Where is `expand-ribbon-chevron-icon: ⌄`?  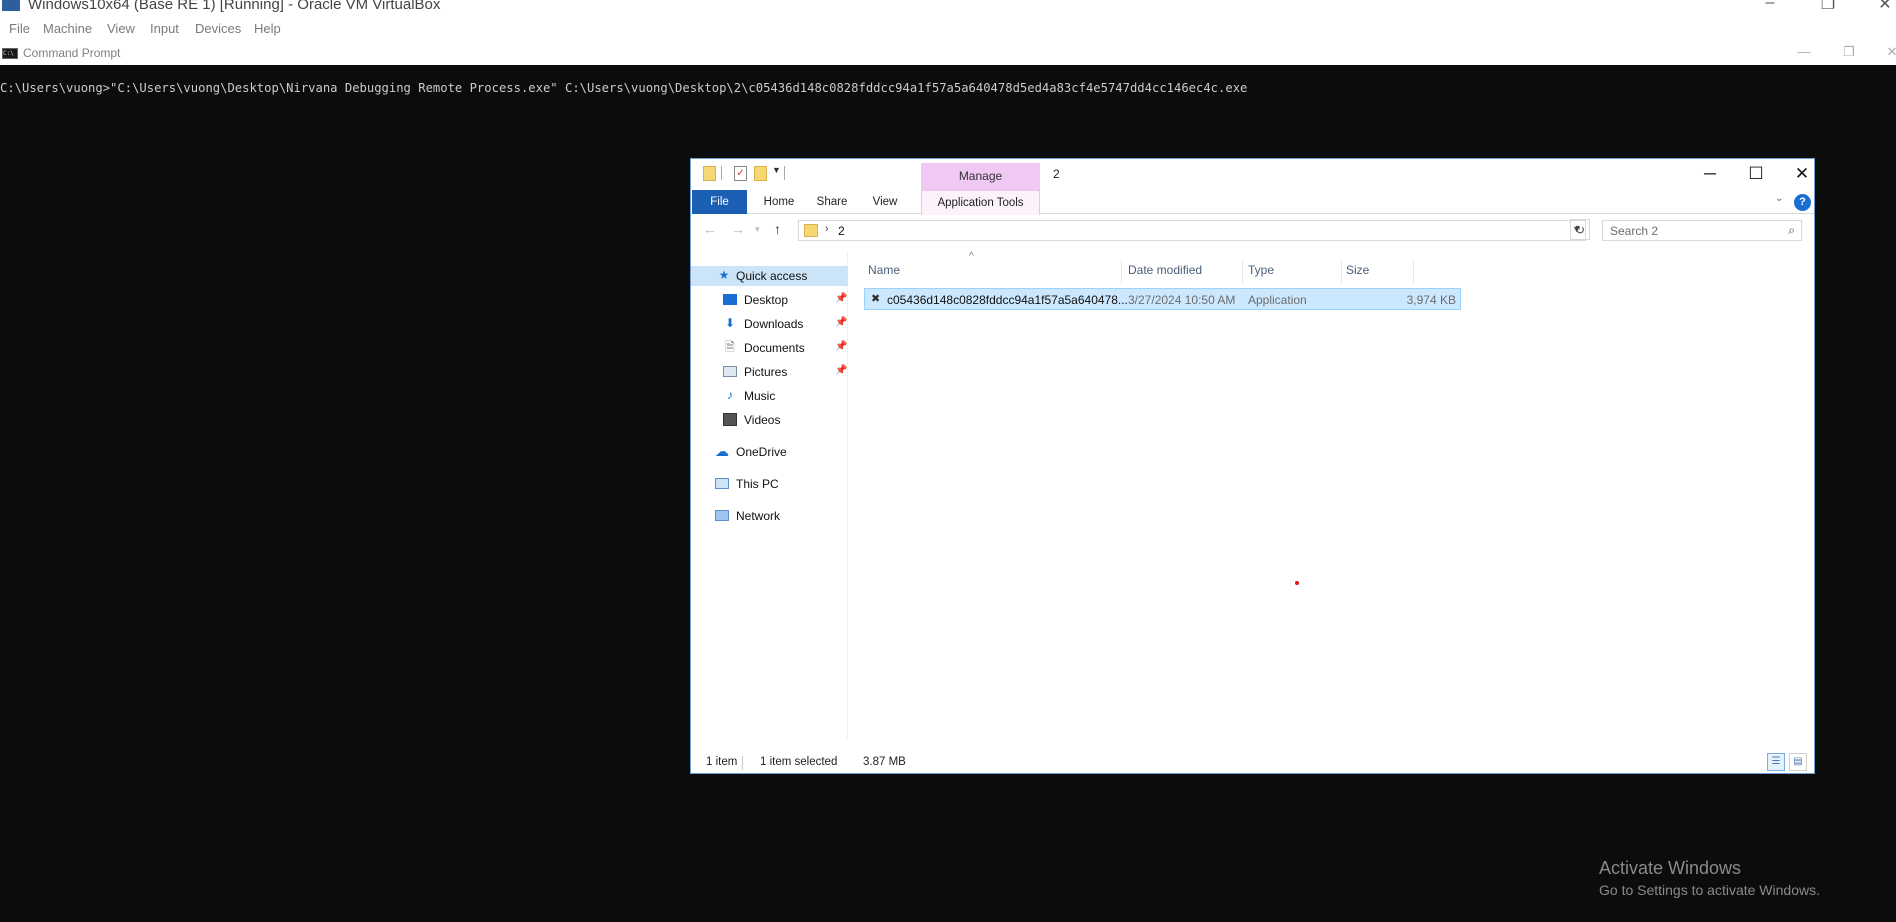 expand-ribbon-chevron-icon: ⌄ is located at coordinates (1779, 198).